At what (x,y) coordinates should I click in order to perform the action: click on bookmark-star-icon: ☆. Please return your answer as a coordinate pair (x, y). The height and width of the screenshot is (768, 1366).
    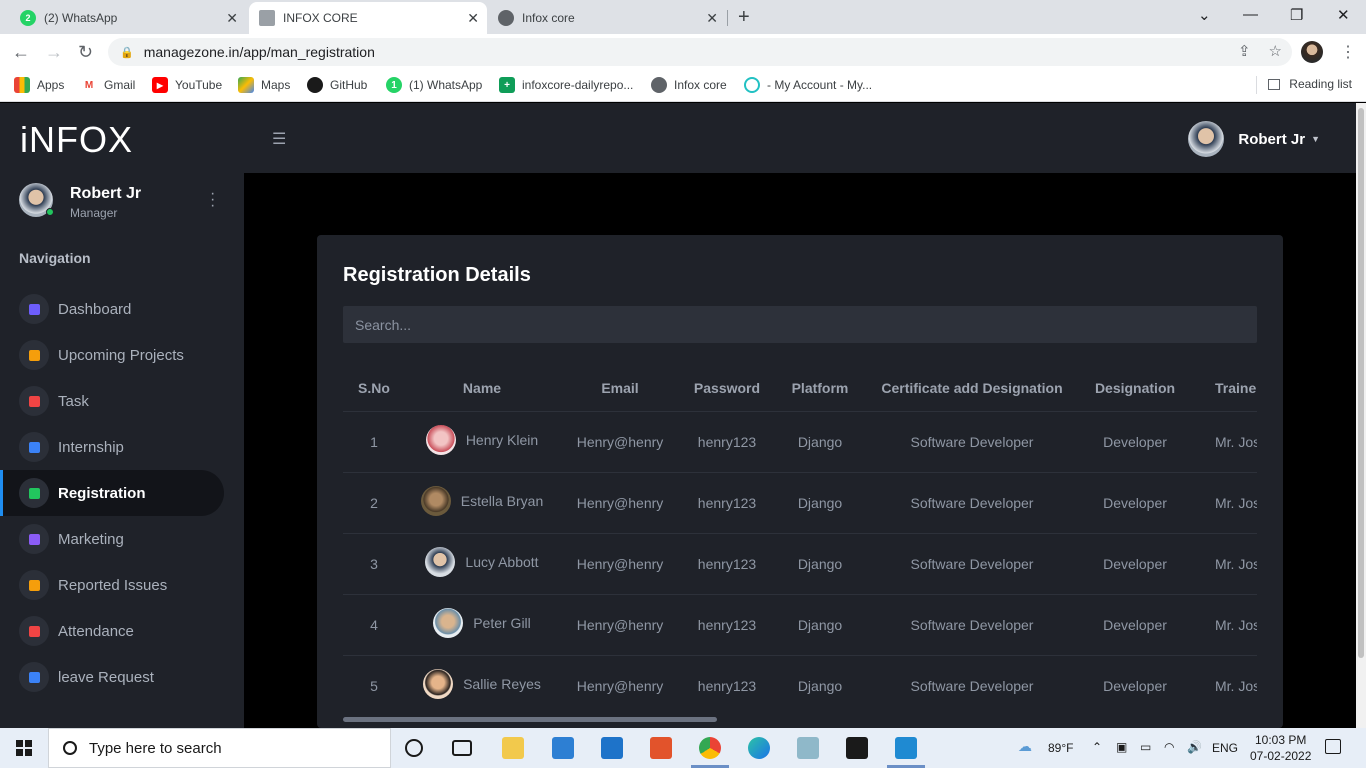
    Looking at the image, I should click on (1275, 51).